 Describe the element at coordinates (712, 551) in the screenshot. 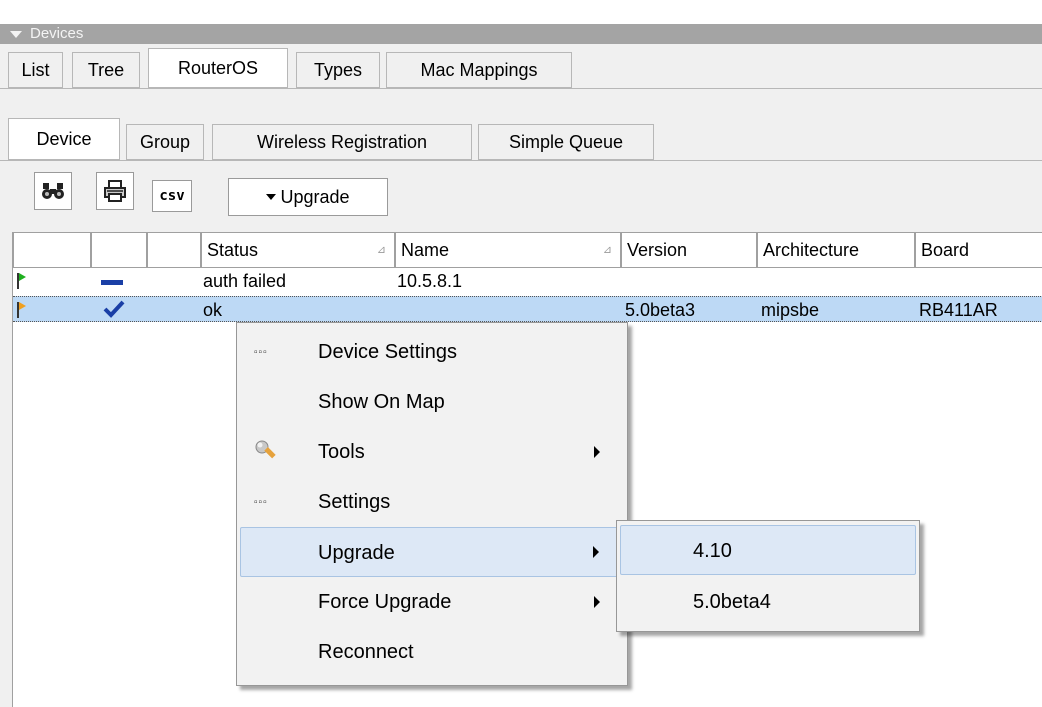

I see `submenu-item-label: 4.10` at that location.